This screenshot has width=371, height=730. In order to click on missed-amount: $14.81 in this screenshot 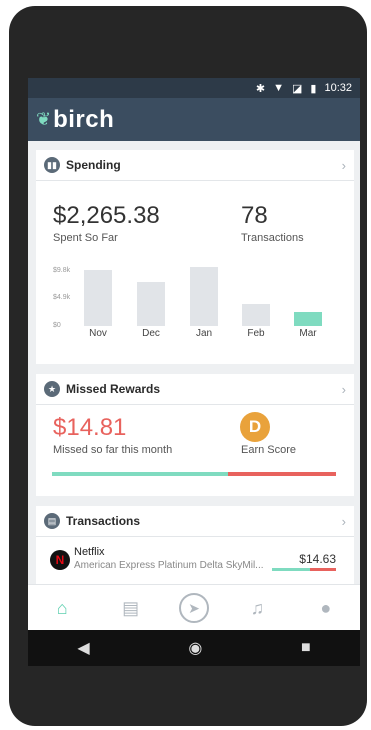, I will do `click(90, 427)`.